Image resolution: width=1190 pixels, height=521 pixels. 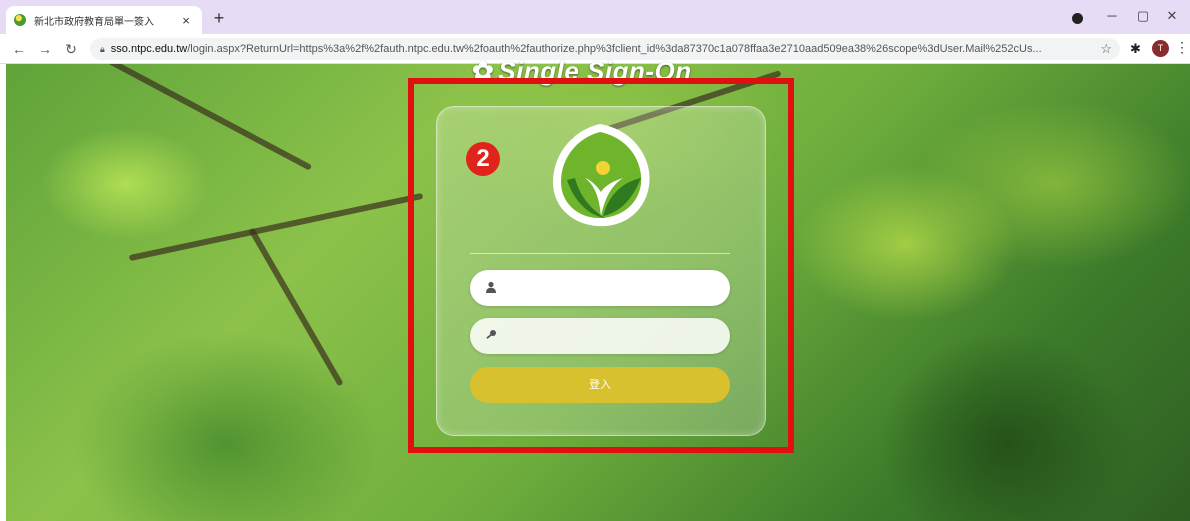 I want to click on back-arrow-icon: ←, so click(x=19, y=49).